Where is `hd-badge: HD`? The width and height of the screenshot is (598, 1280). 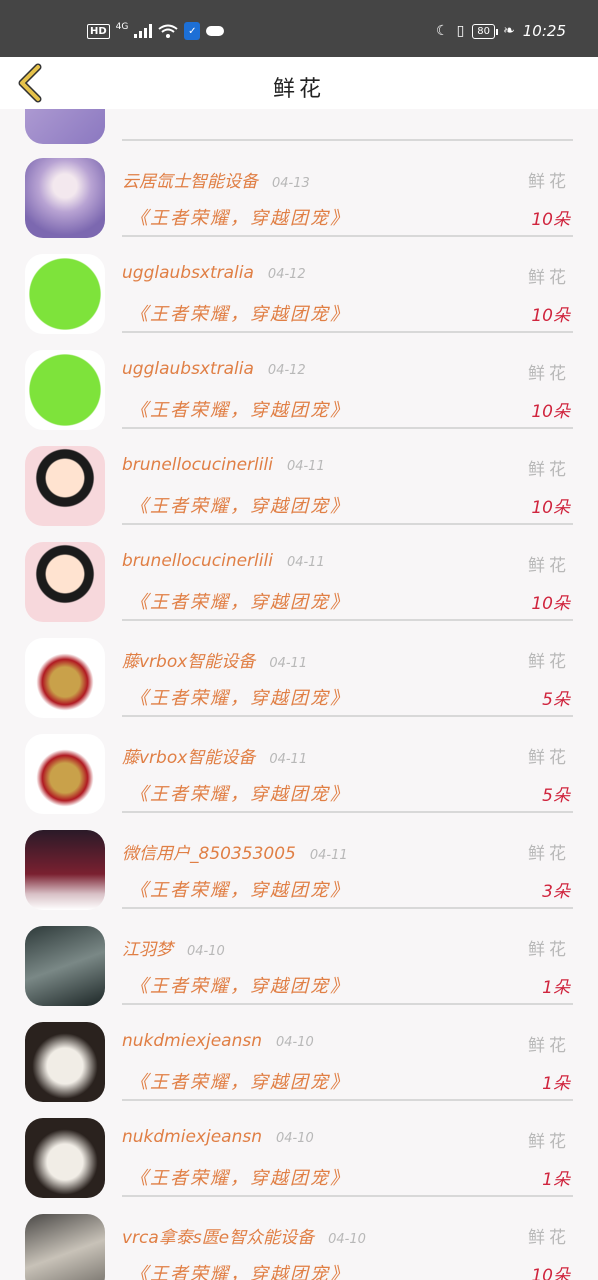
hd-badge: HD is located at coordinates (98, 31).